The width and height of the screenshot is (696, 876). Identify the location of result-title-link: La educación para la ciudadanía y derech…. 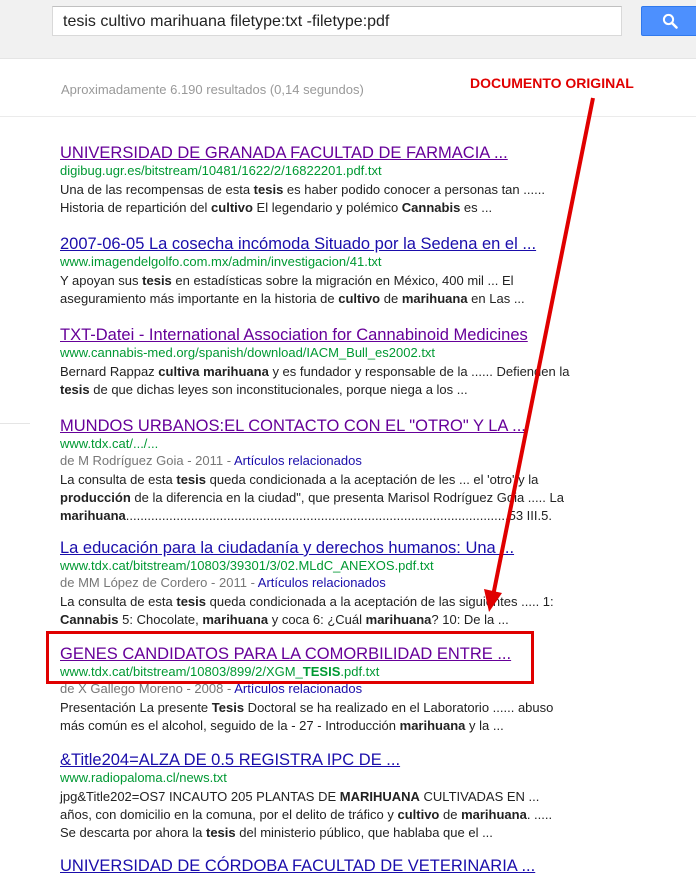
(325, 548).